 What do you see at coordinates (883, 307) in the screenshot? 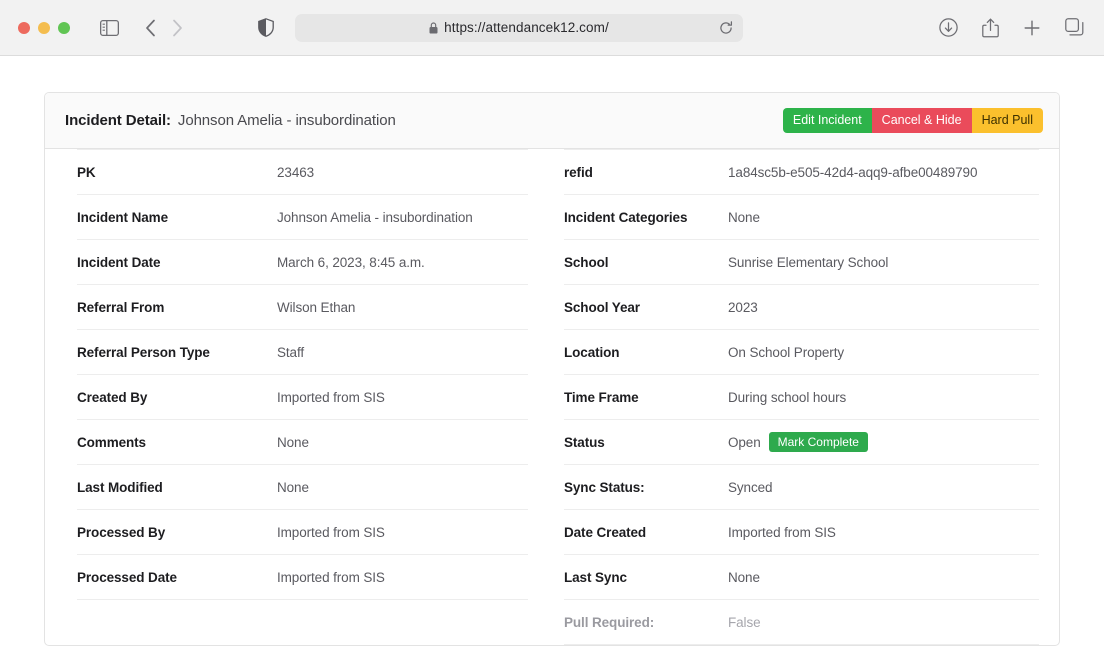
I see `row-value: 2023` at bounding box center [883, 307].